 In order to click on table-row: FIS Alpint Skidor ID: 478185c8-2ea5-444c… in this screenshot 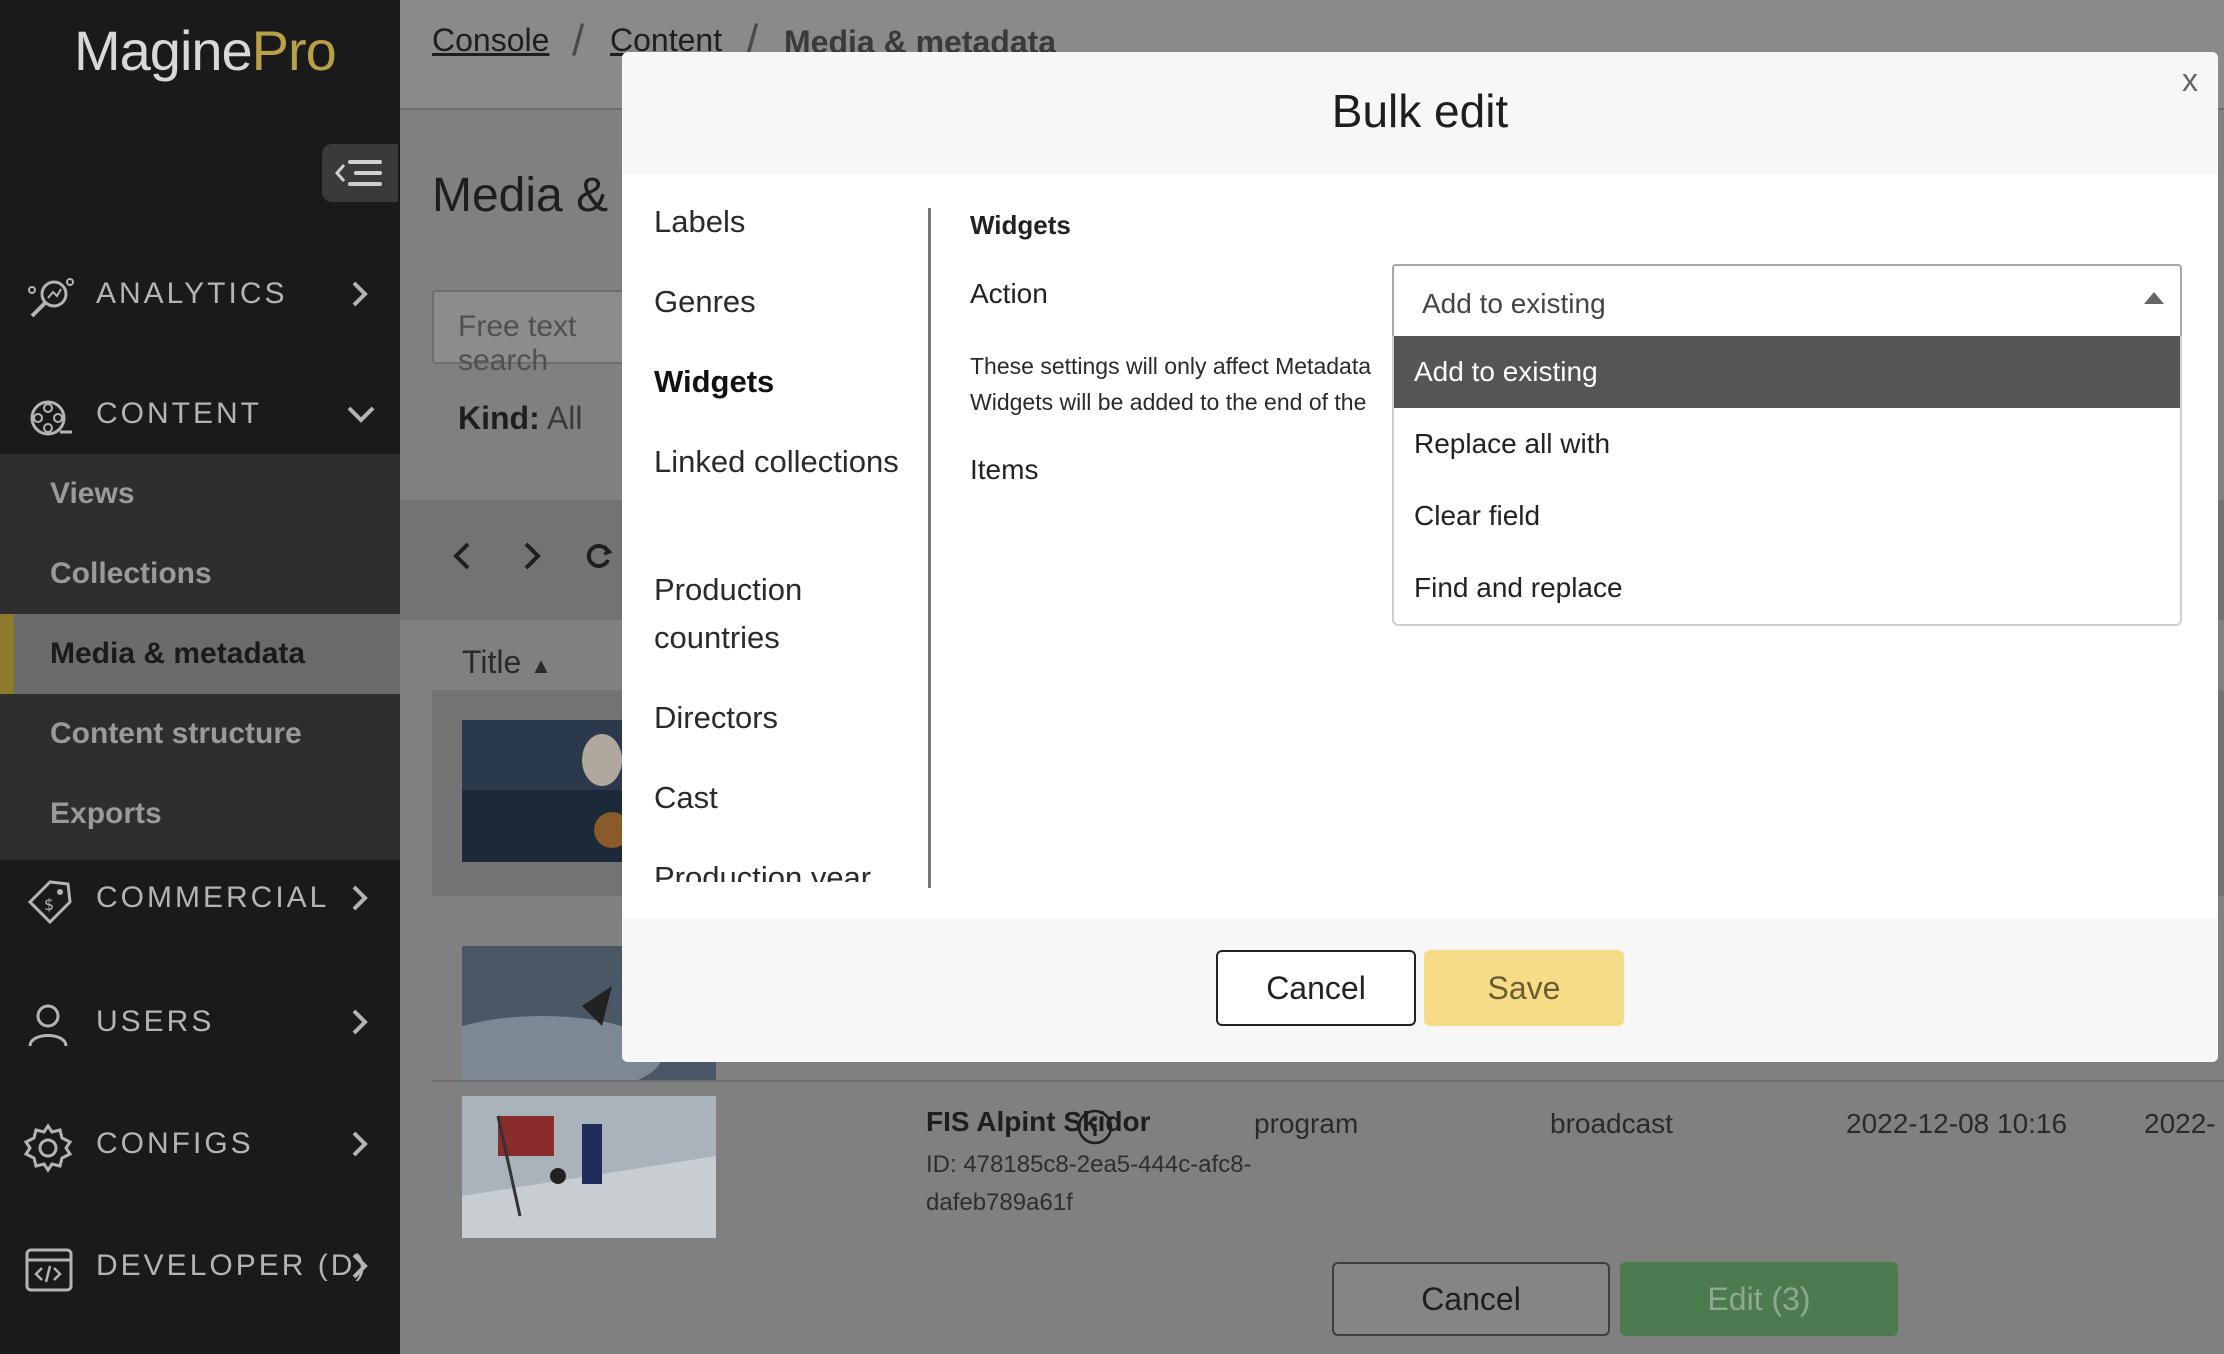, I will do `click(1328, 1165)`.